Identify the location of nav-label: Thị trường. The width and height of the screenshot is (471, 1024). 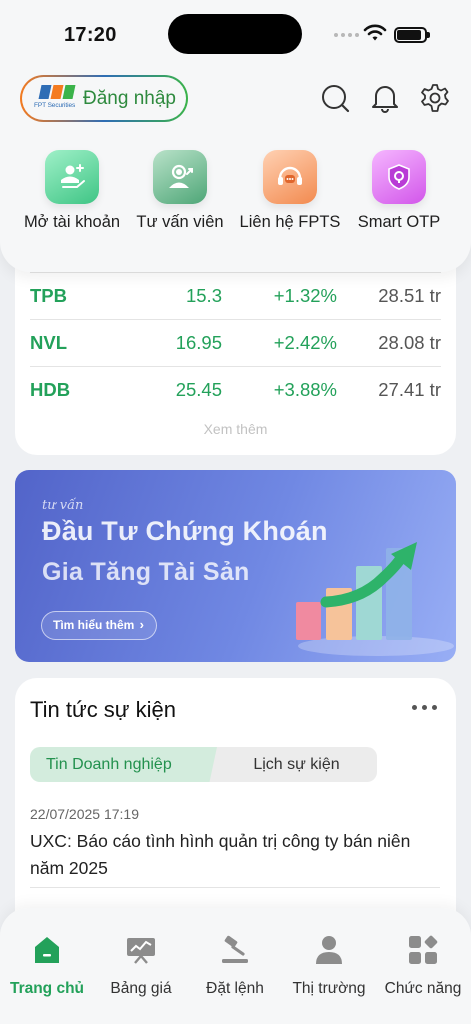
(329, 988).